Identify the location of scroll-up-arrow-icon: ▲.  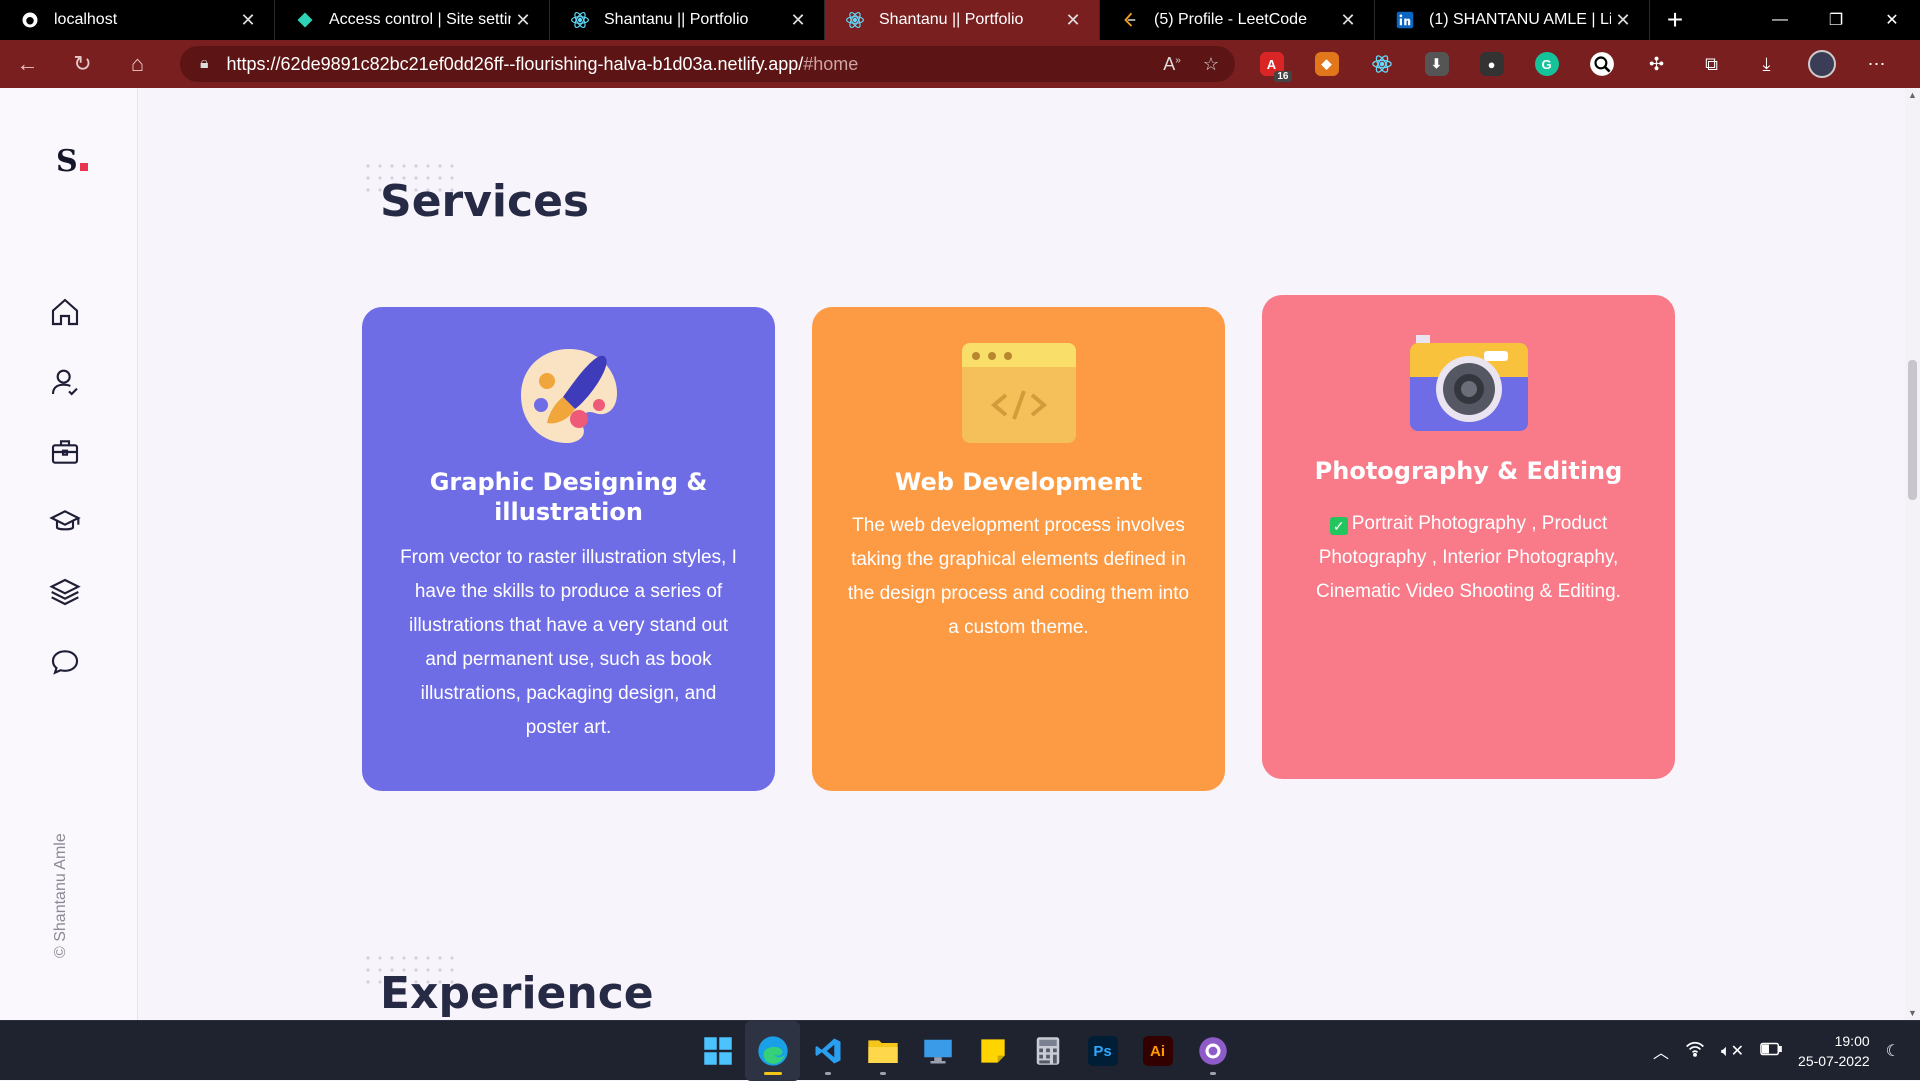
(1912, 95).